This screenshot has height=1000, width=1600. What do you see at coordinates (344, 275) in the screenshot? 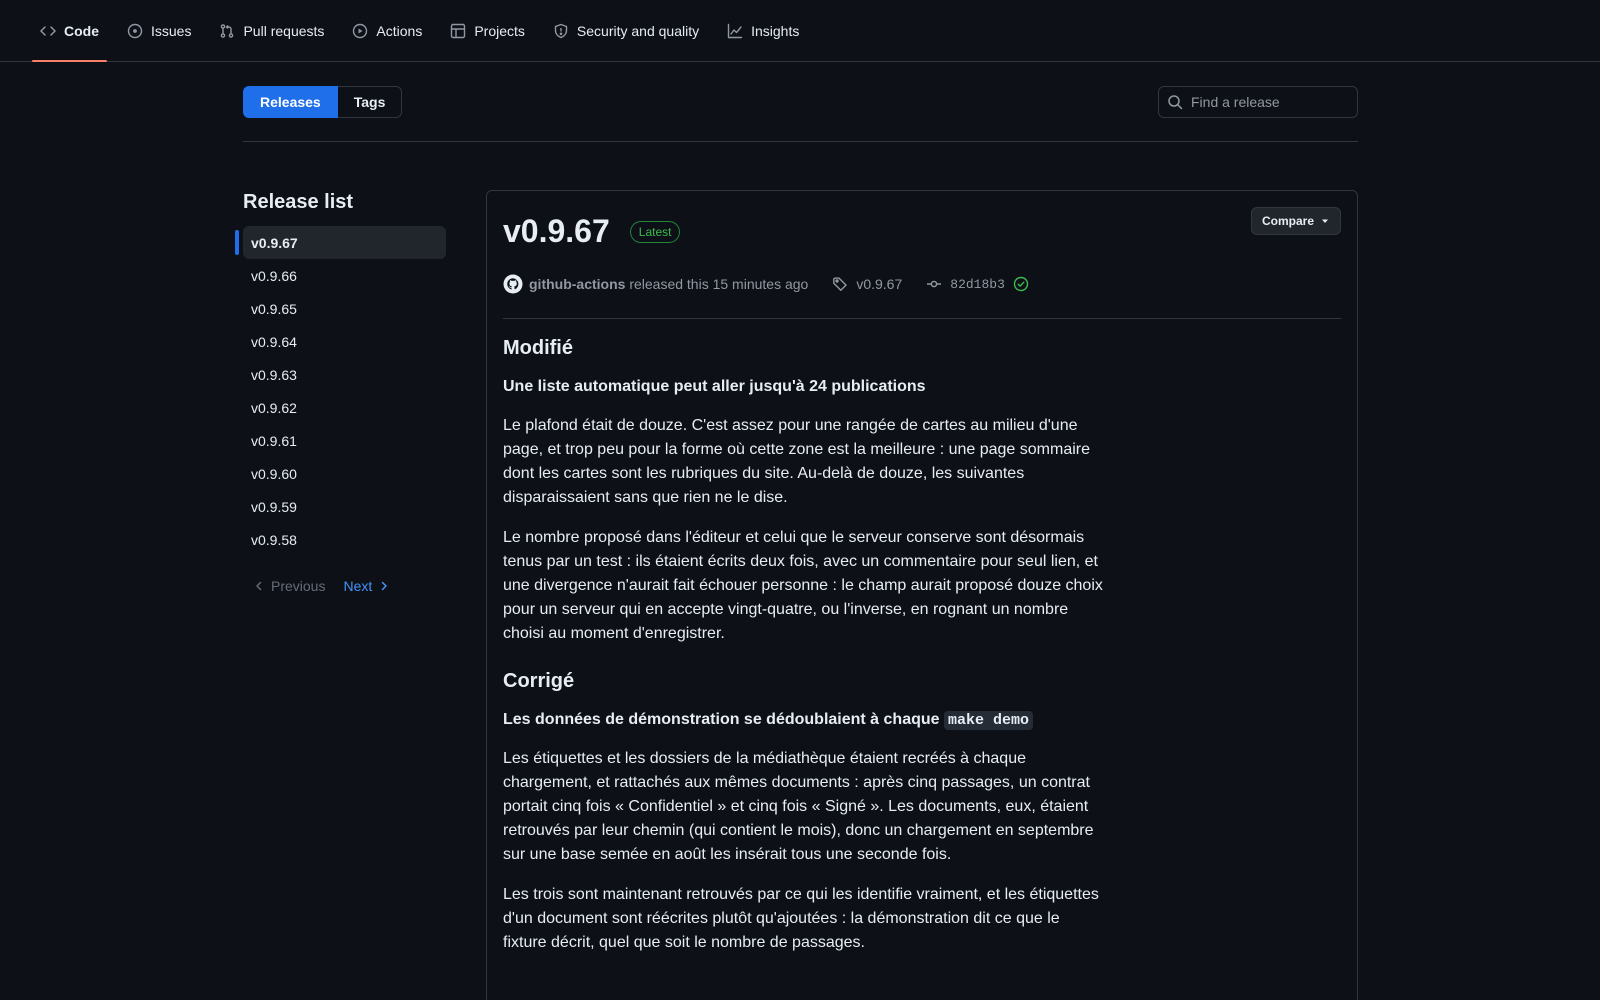
I see `release-list-item: v0.9.66` at bounding box center [344, 275].